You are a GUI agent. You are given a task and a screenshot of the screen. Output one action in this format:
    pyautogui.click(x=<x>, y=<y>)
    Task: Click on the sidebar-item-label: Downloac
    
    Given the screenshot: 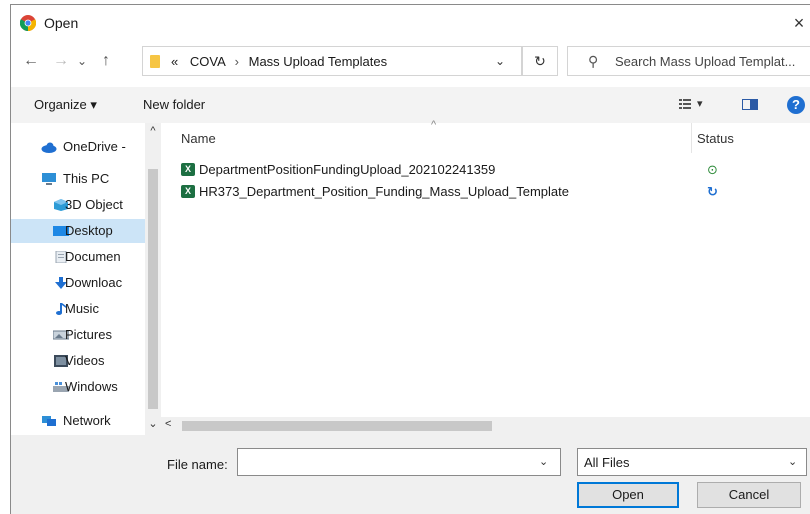 What is the action you would take?
    pyautogui.click(x=94, y=282)
    